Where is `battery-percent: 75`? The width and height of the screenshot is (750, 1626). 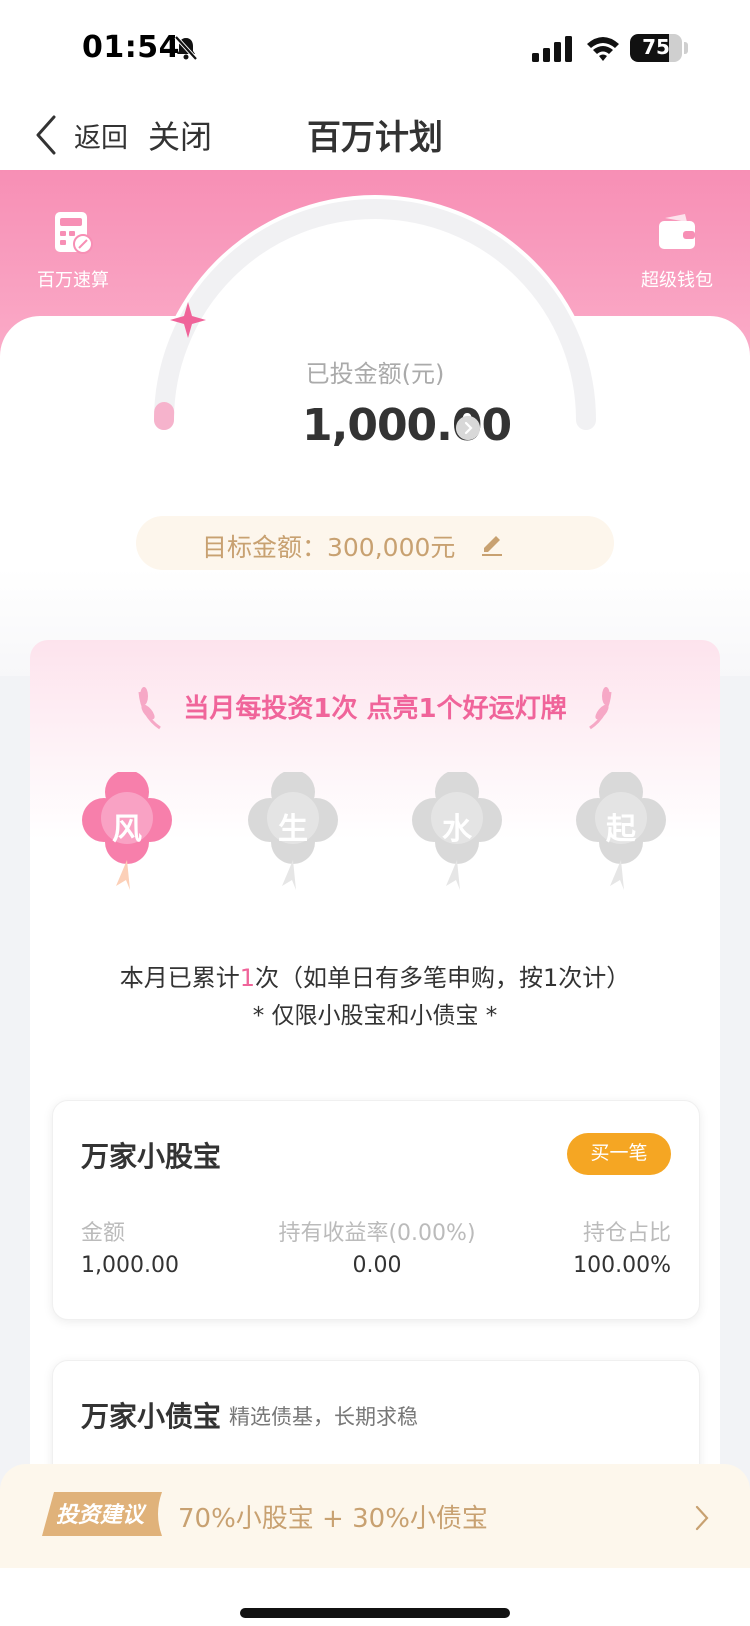
battery-percent: 75 is located at coordinates (656, 47).